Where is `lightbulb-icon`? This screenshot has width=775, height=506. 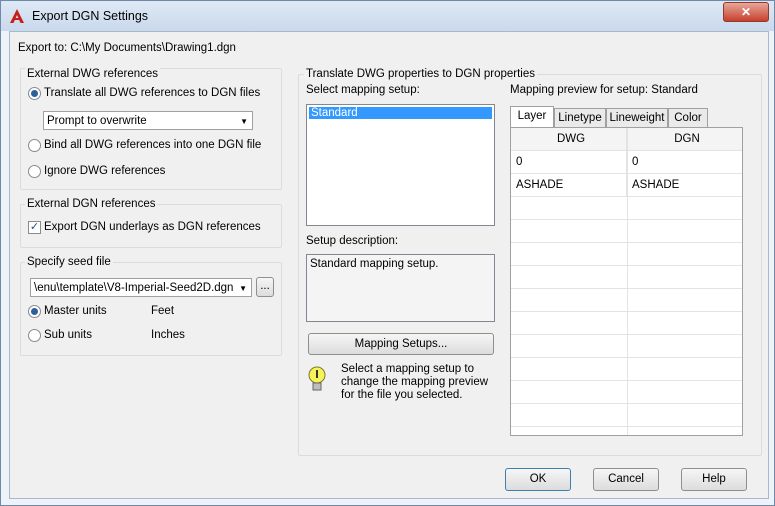 lightbulb-icon is located at coordinates (317, 378).